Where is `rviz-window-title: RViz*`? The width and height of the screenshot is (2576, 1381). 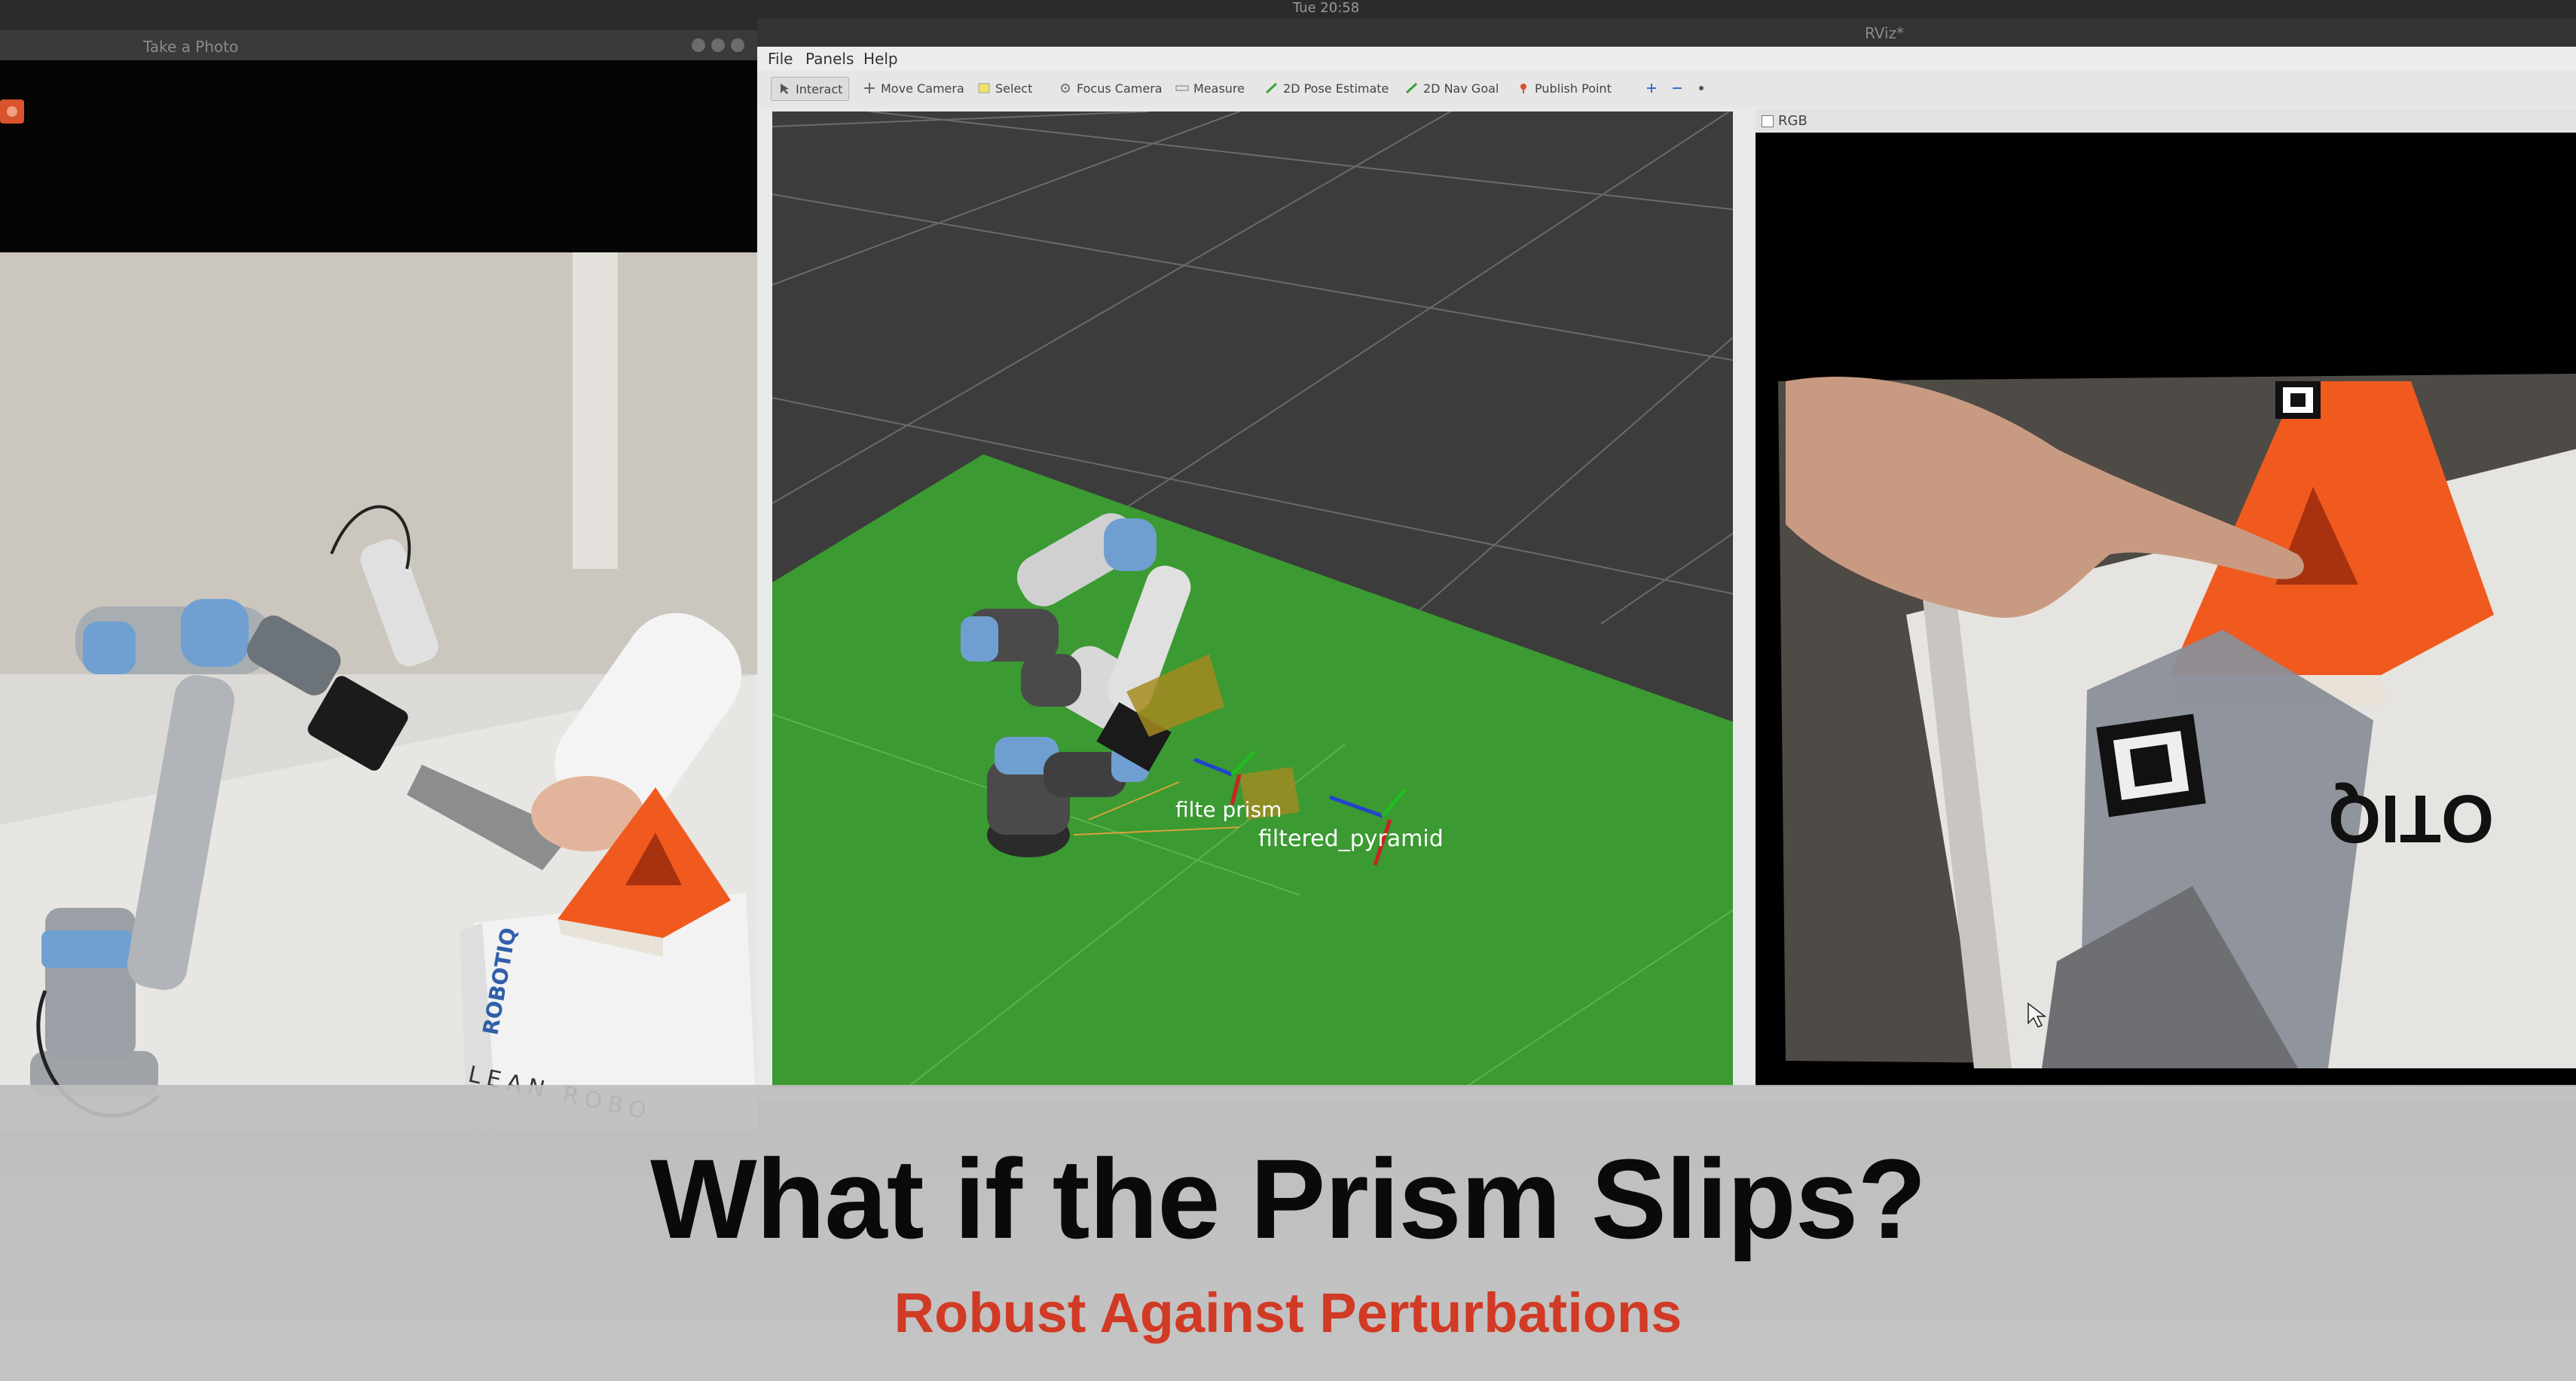 rviz-window-title: RViz* is located at coordinates (1885, 33).